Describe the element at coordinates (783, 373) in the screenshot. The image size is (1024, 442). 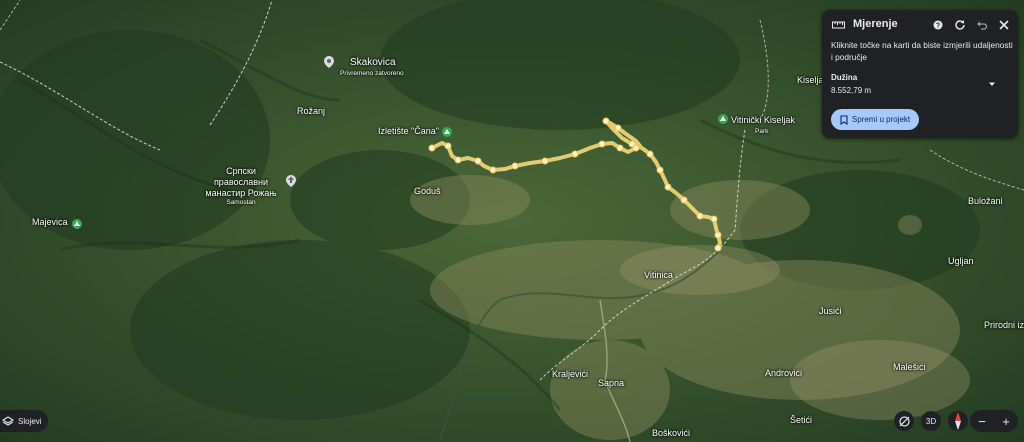
I see `place-label-androvici: Androvići` at that location.